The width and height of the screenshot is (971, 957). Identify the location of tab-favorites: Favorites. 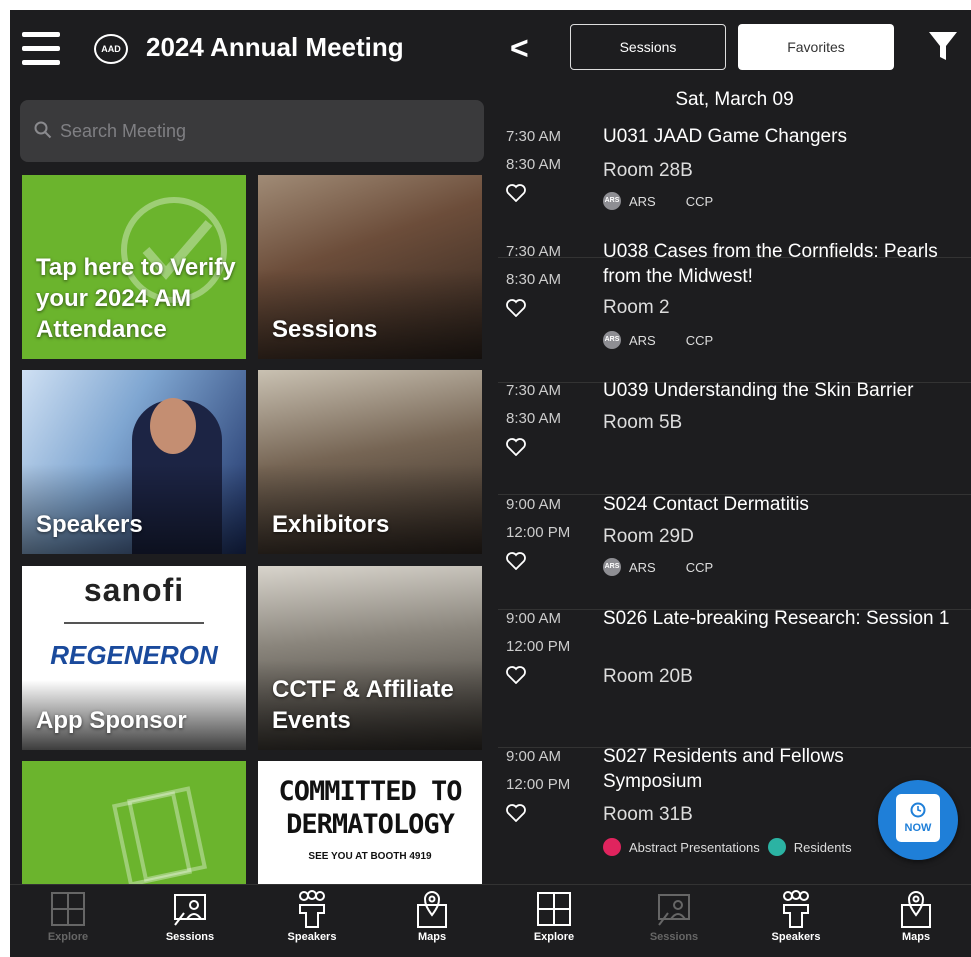
(816, 47).